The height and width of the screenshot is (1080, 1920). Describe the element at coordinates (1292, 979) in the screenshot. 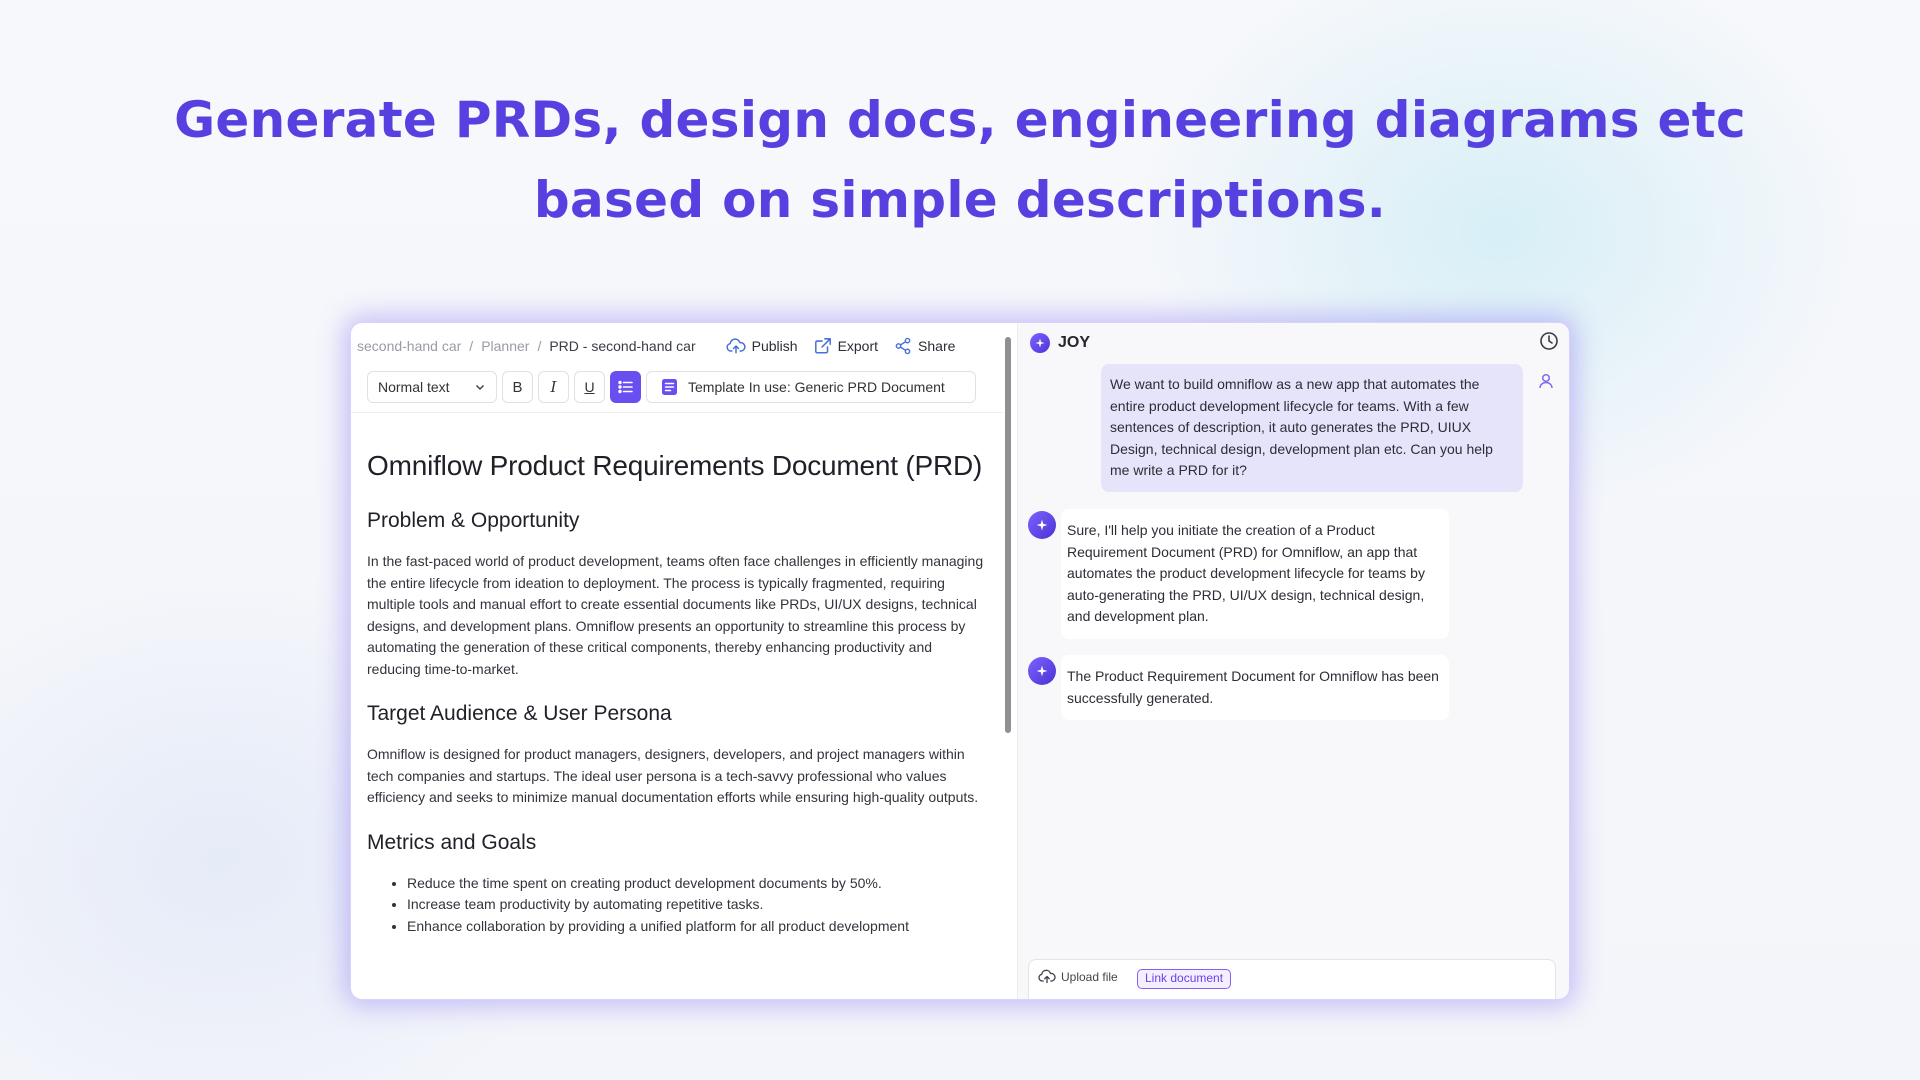

I see `chat-composer: Upload file Link document` at that location.